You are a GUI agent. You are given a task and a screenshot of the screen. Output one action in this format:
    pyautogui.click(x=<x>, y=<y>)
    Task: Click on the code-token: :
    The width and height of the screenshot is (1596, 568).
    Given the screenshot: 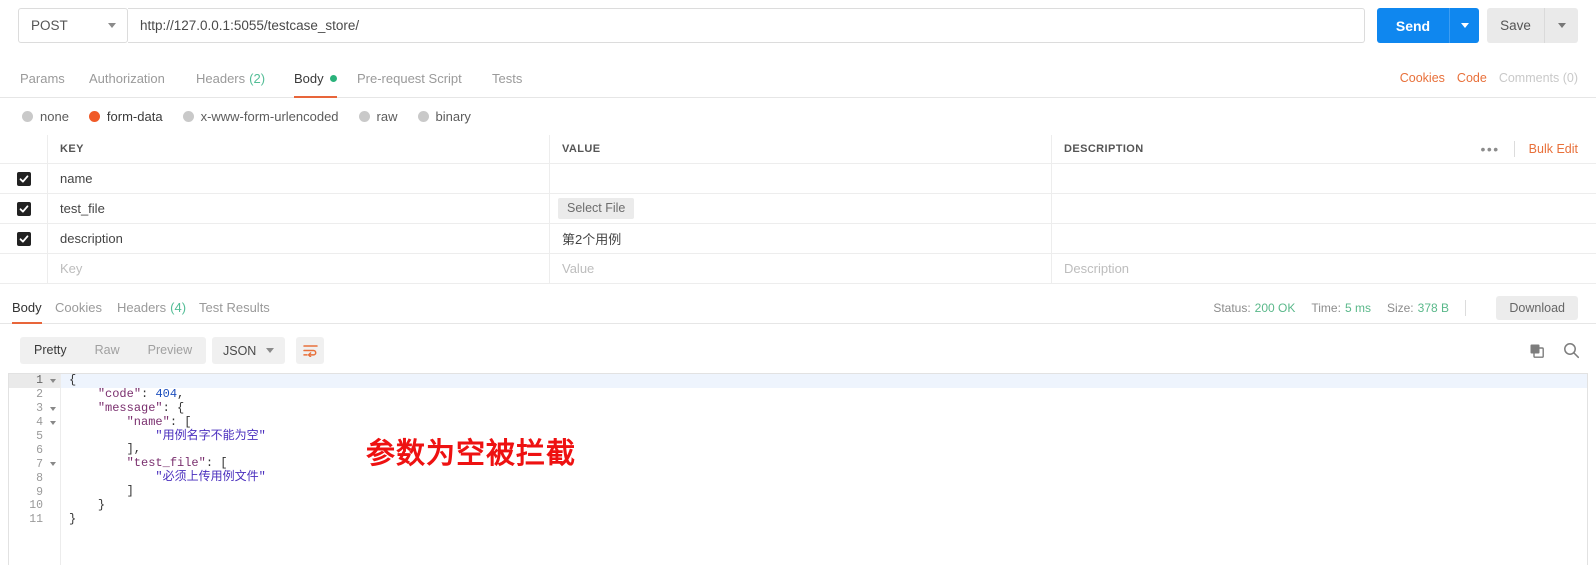 What is the action you would take?
    pyautogui.click(x=148, y=393)
    